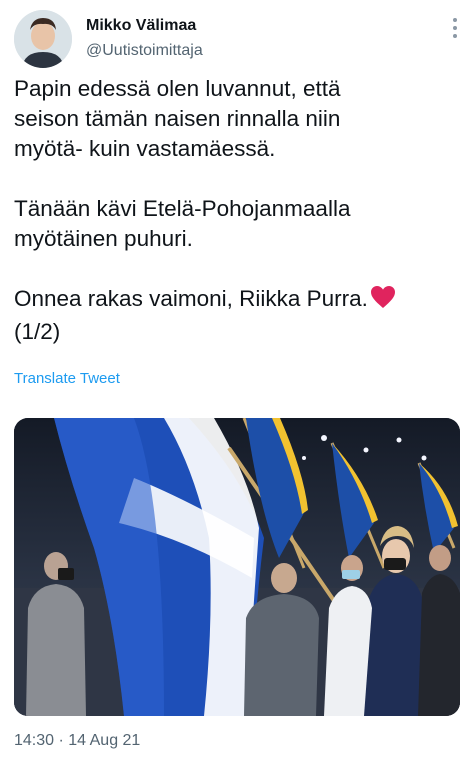 The image size is (474, 760). What do you see at coordinates (145, 148) in the screenshot?
I see `tweet-line: myötä- kuin vastamäessä.` at bounding box center [145, 148].